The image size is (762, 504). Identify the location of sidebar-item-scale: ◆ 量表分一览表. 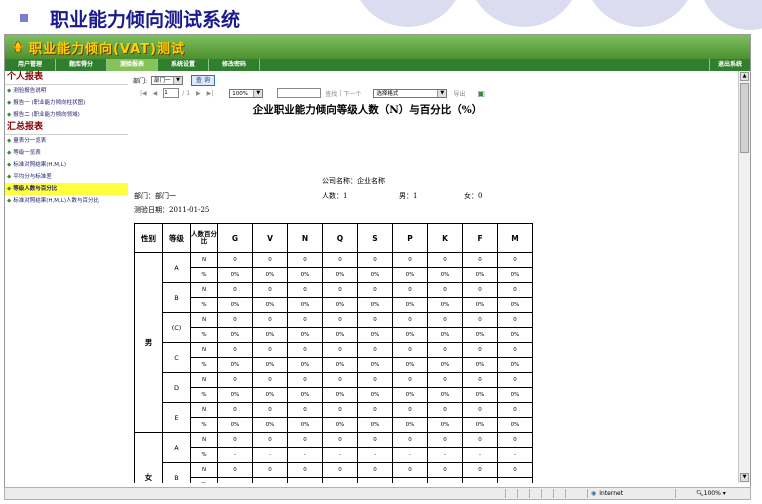
(66, 141).